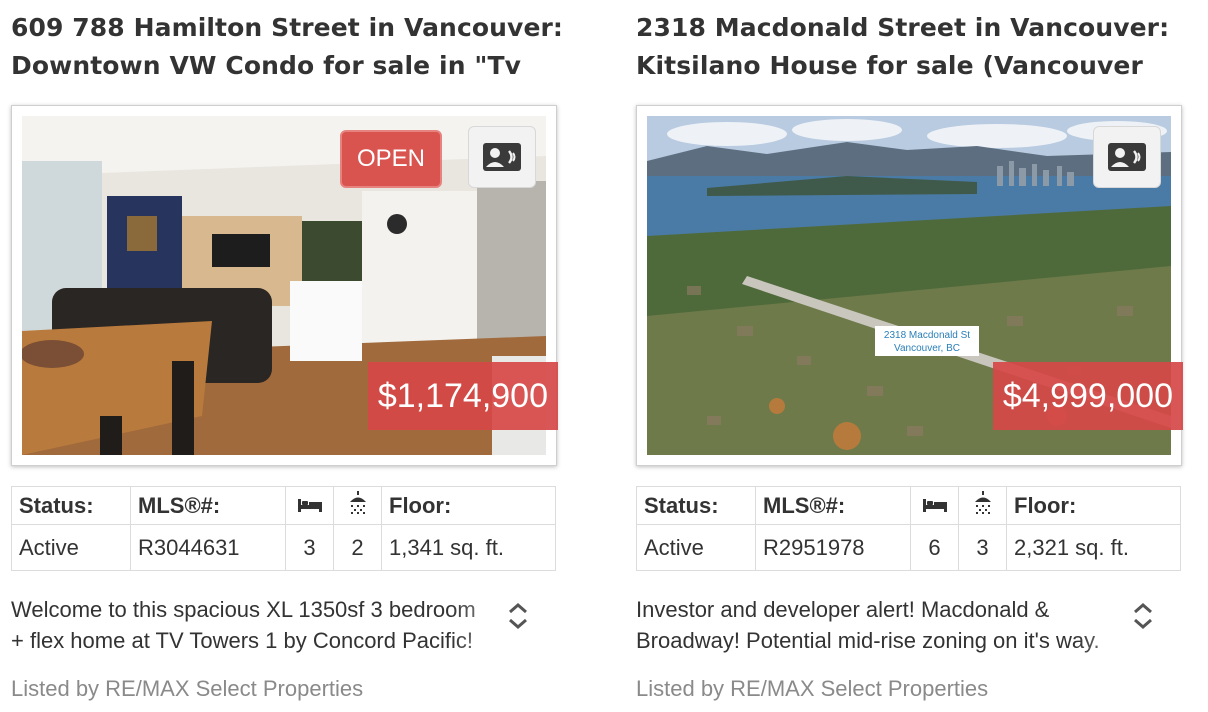 The image size is (1208, 712). What do you see at coordinates (286, 28) in the screenshot?
I see `title-line-1: 609 788 Hamilton Street in Vancouver:` at bounding box center [286, 28].